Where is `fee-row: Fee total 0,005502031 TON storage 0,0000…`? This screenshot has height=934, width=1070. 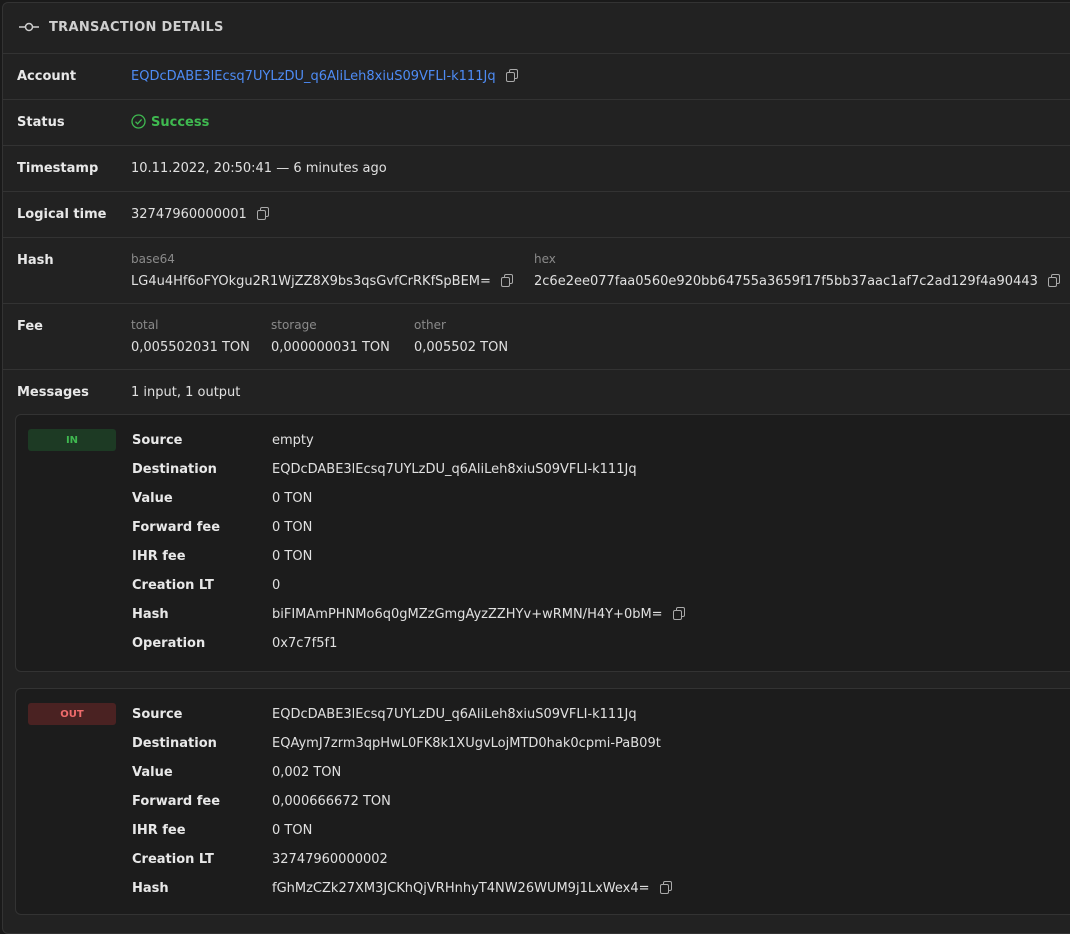 fee-row: Fee total 0,005502031 TON storage 0,0000… is located at coordinates (536, 337).